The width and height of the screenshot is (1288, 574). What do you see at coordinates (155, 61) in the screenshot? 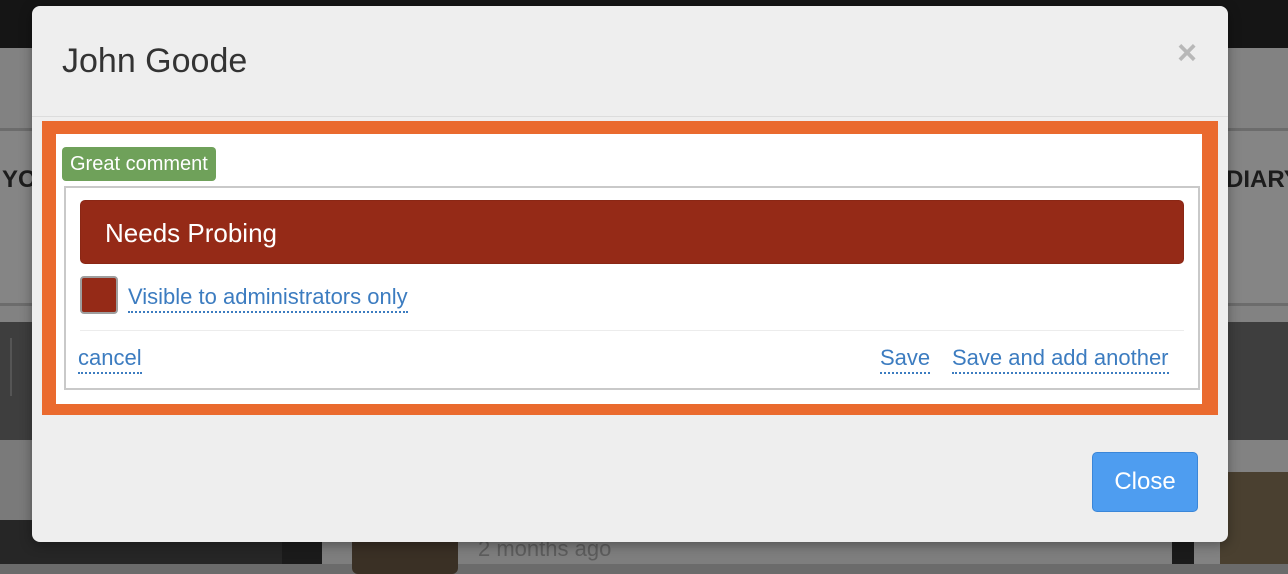
I see `modal-title: John Goode` at bounding box center [155, 61].